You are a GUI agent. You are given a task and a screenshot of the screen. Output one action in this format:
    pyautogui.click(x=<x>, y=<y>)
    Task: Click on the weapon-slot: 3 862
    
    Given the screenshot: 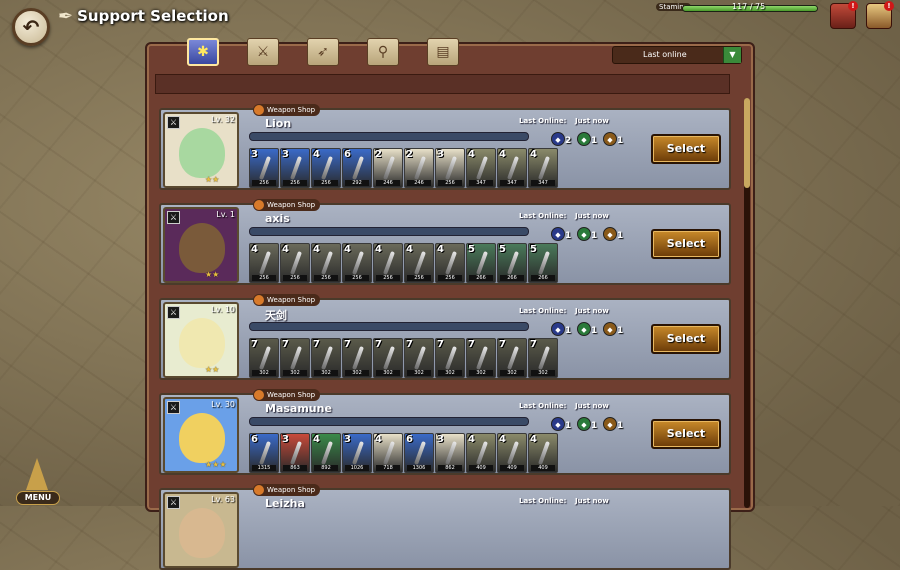 What is the action you would take?
    pyautogui.click(x=450, y=453)
    